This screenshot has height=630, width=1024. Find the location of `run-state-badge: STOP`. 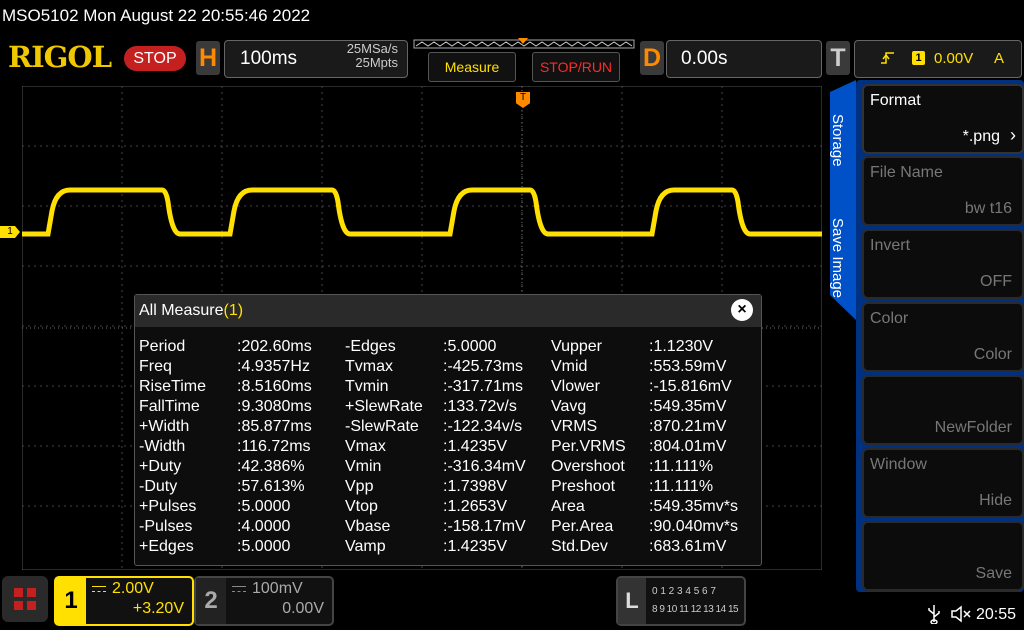

run-state-badge: STOP is located at coordinates (155, 58).